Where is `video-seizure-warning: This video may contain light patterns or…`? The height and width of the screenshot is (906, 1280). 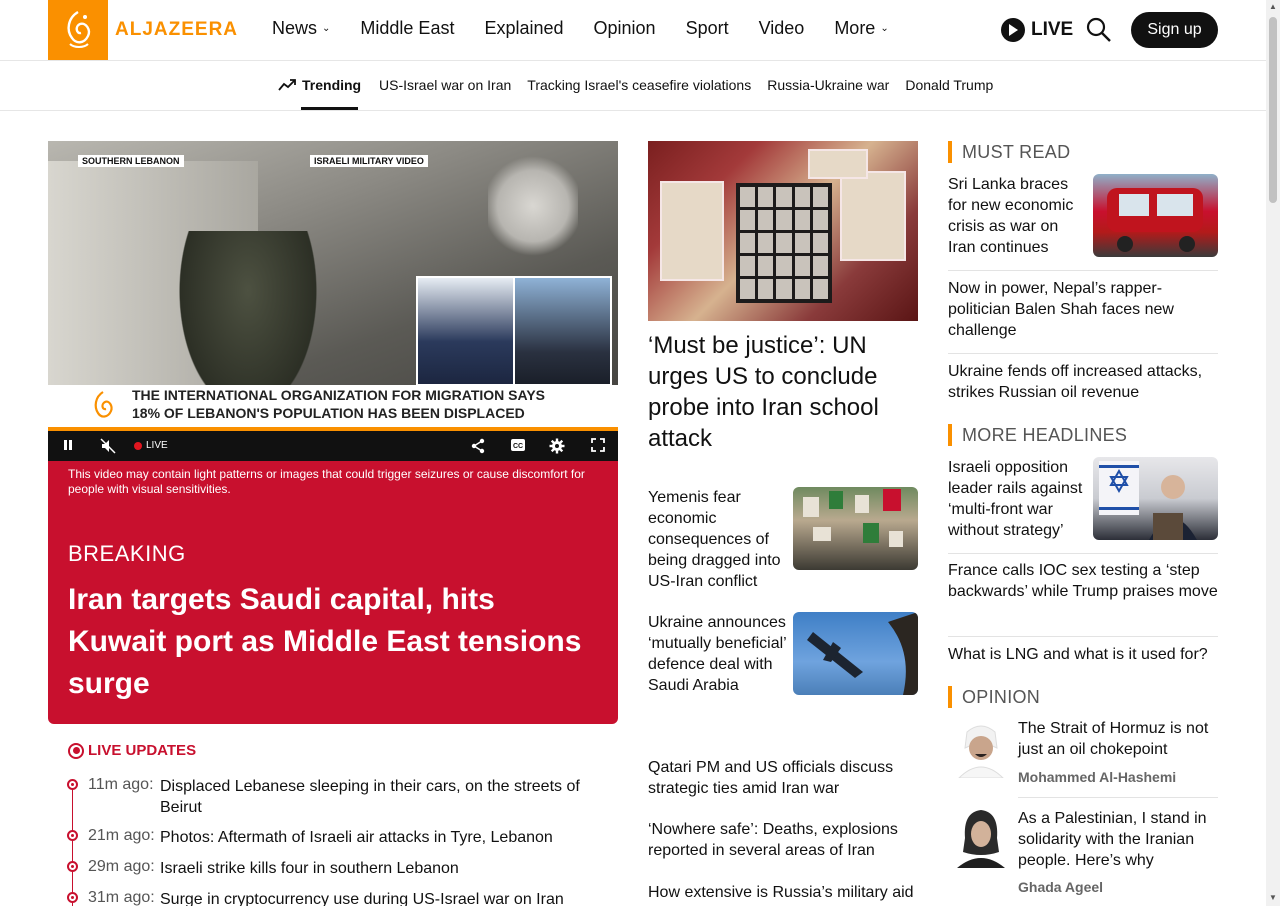
video-seizure-warning: This video may contain light patterns or… is located at coordinates (326, 481).